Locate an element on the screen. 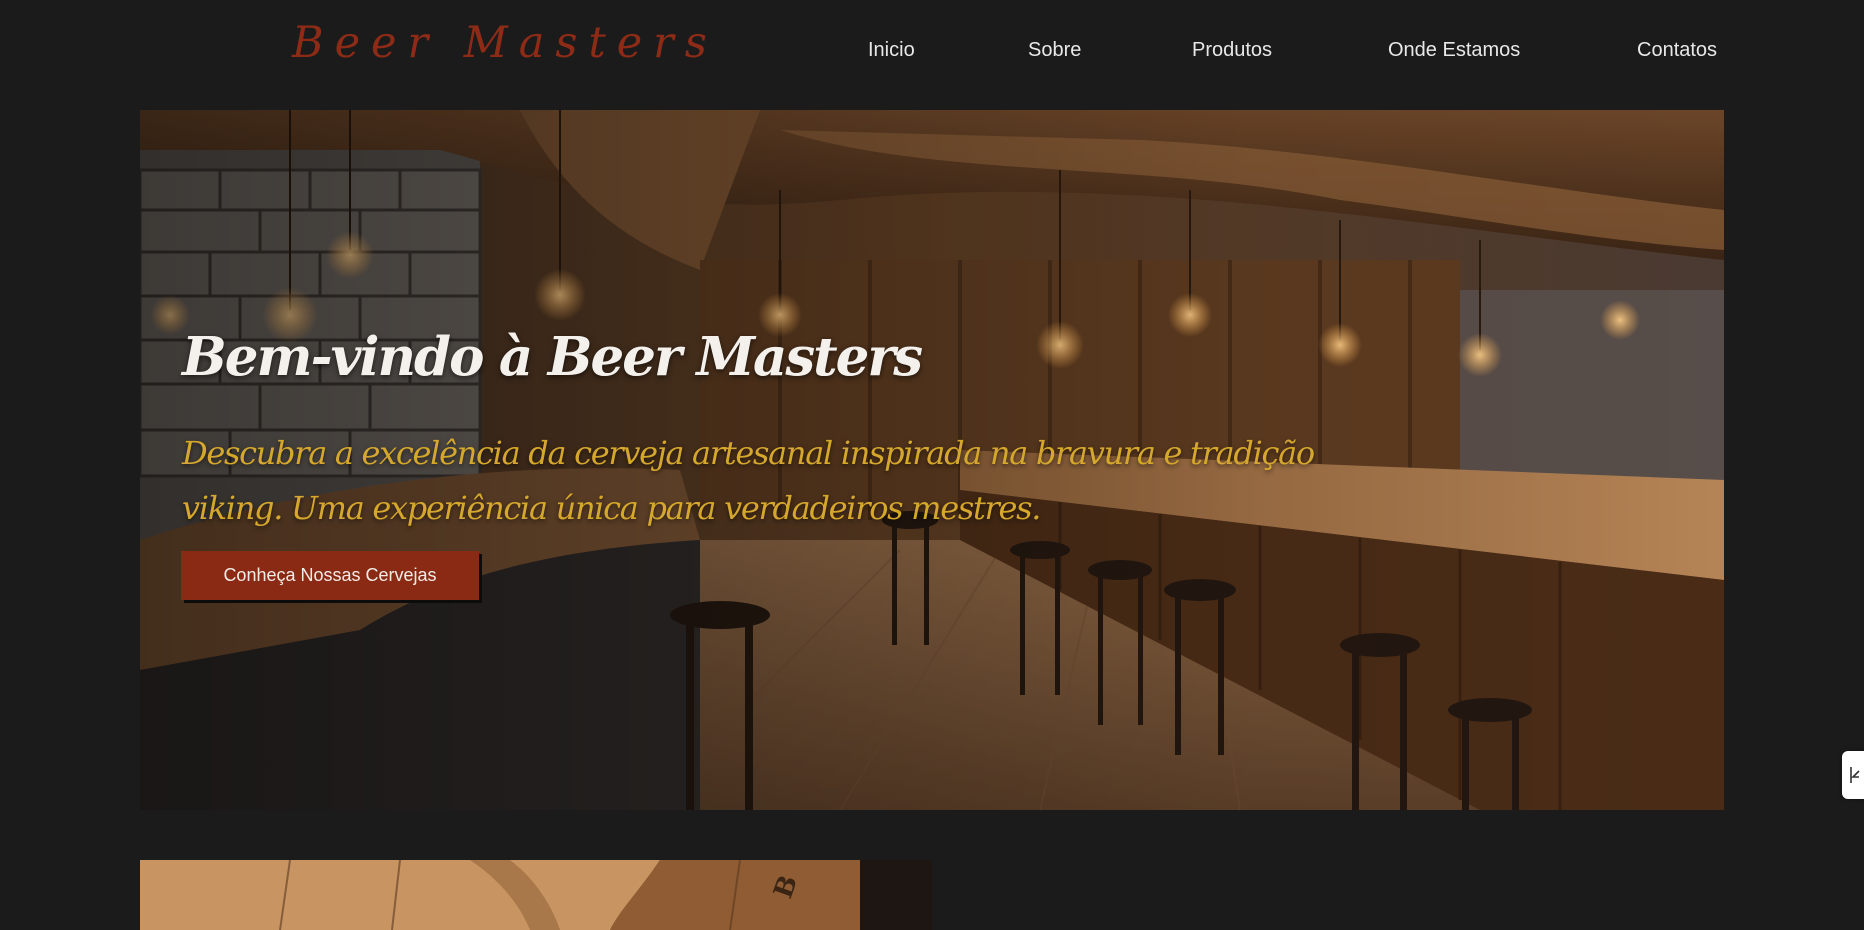 Image resolution: width=1864 pixels, height=930 pixels. side-widget-tab is located at coordinates (1853, 775).